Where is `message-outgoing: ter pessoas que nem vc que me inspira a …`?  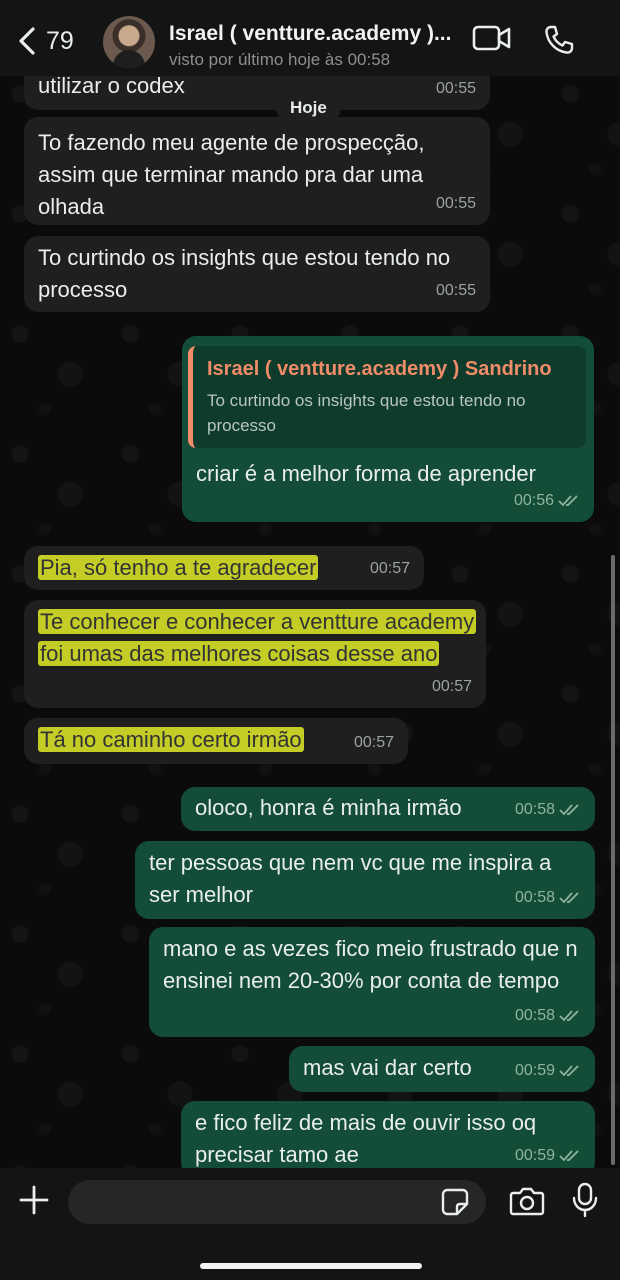 message-outgoing: ter pessoas que nem vc que me inspira a … is located at coordinates (365, 880).